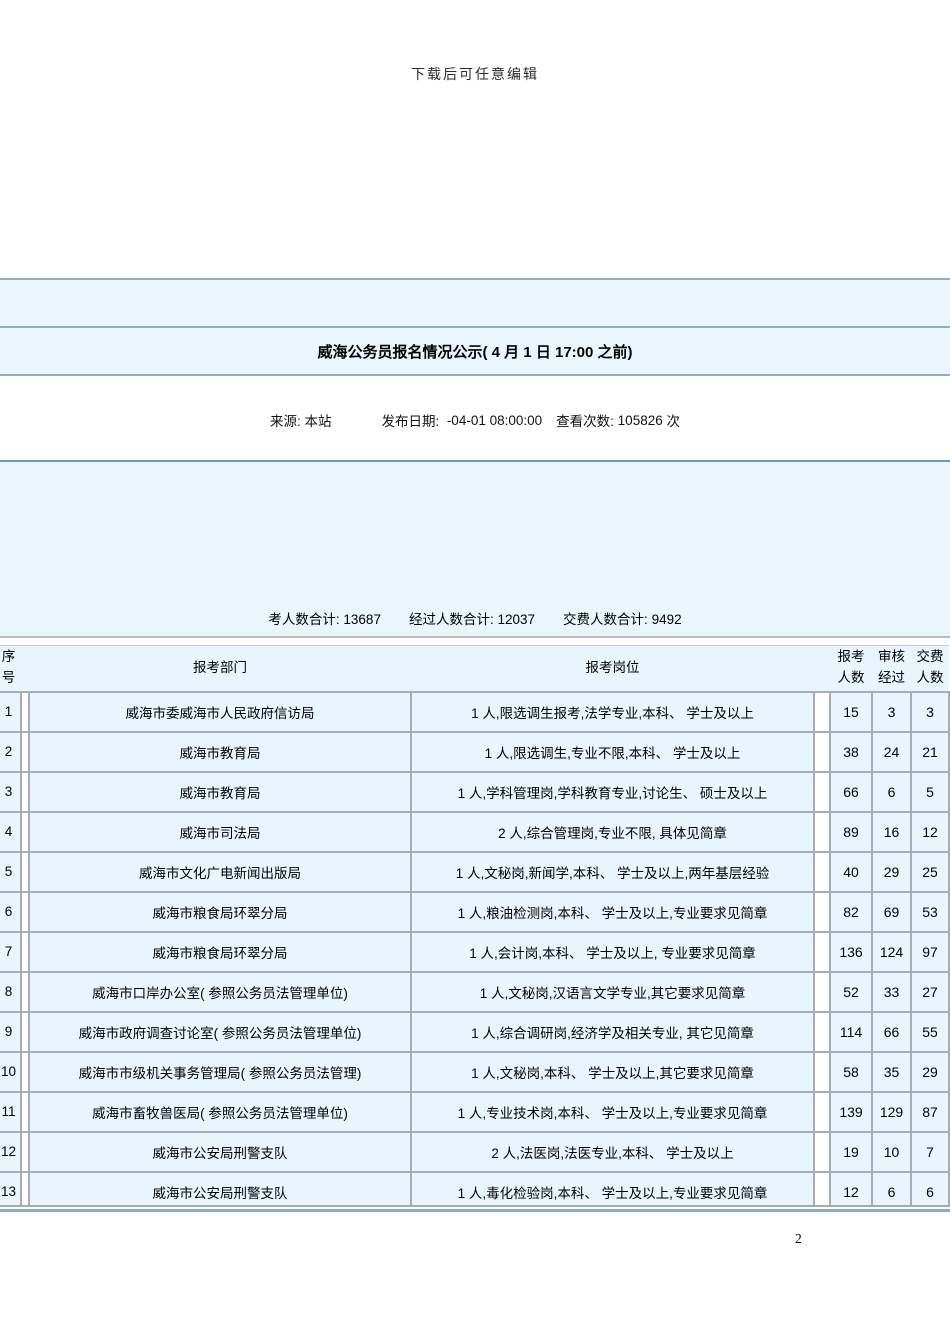 This screenshot has height=1344, width=950. What do you see at coordinates (930, 831) in the screenshot?
I see `cell-paid: 12` at bounding box center [930, 831].